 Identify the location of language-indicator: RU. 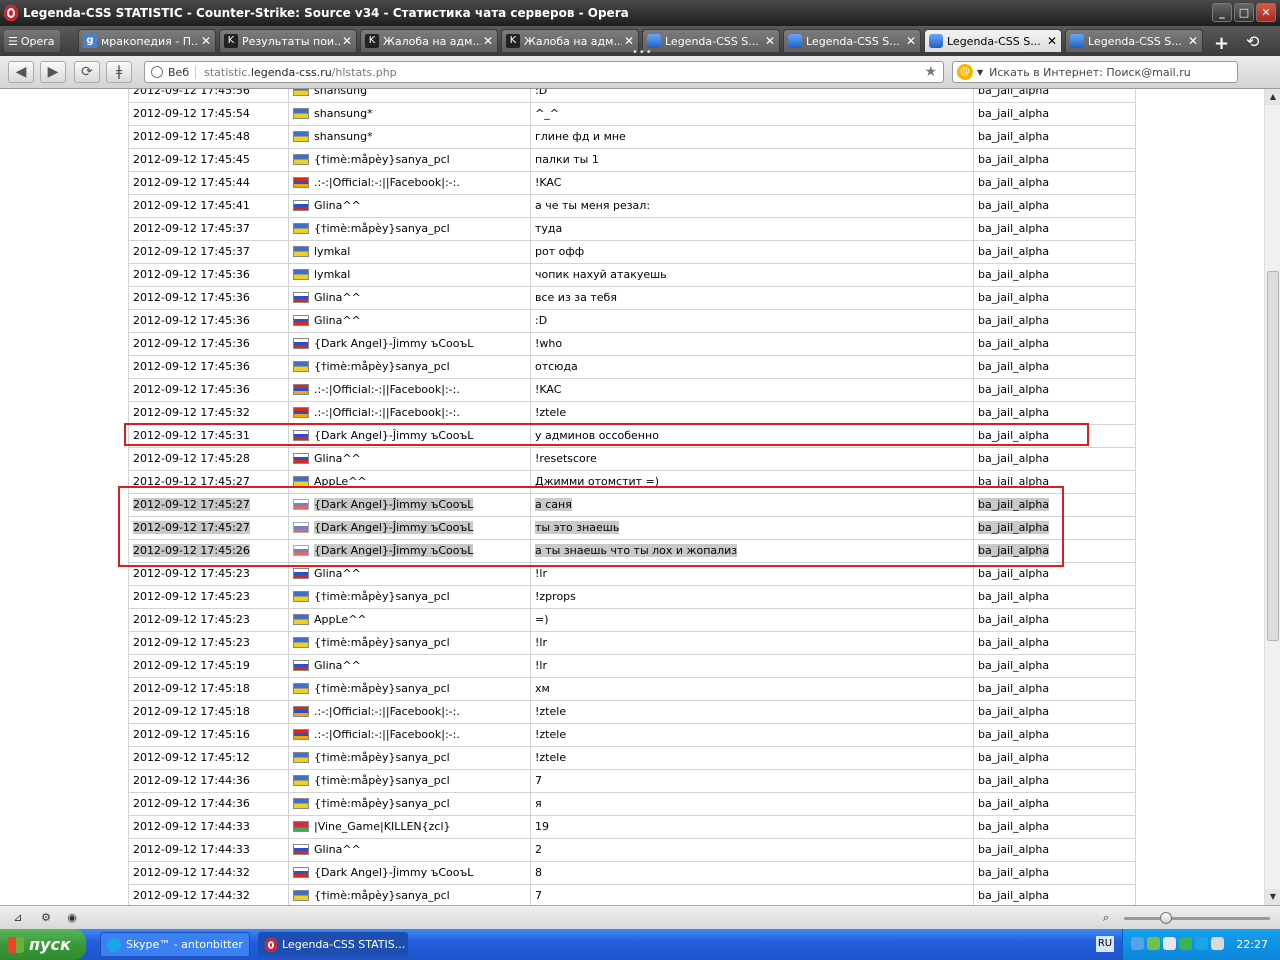
(1105, 944).